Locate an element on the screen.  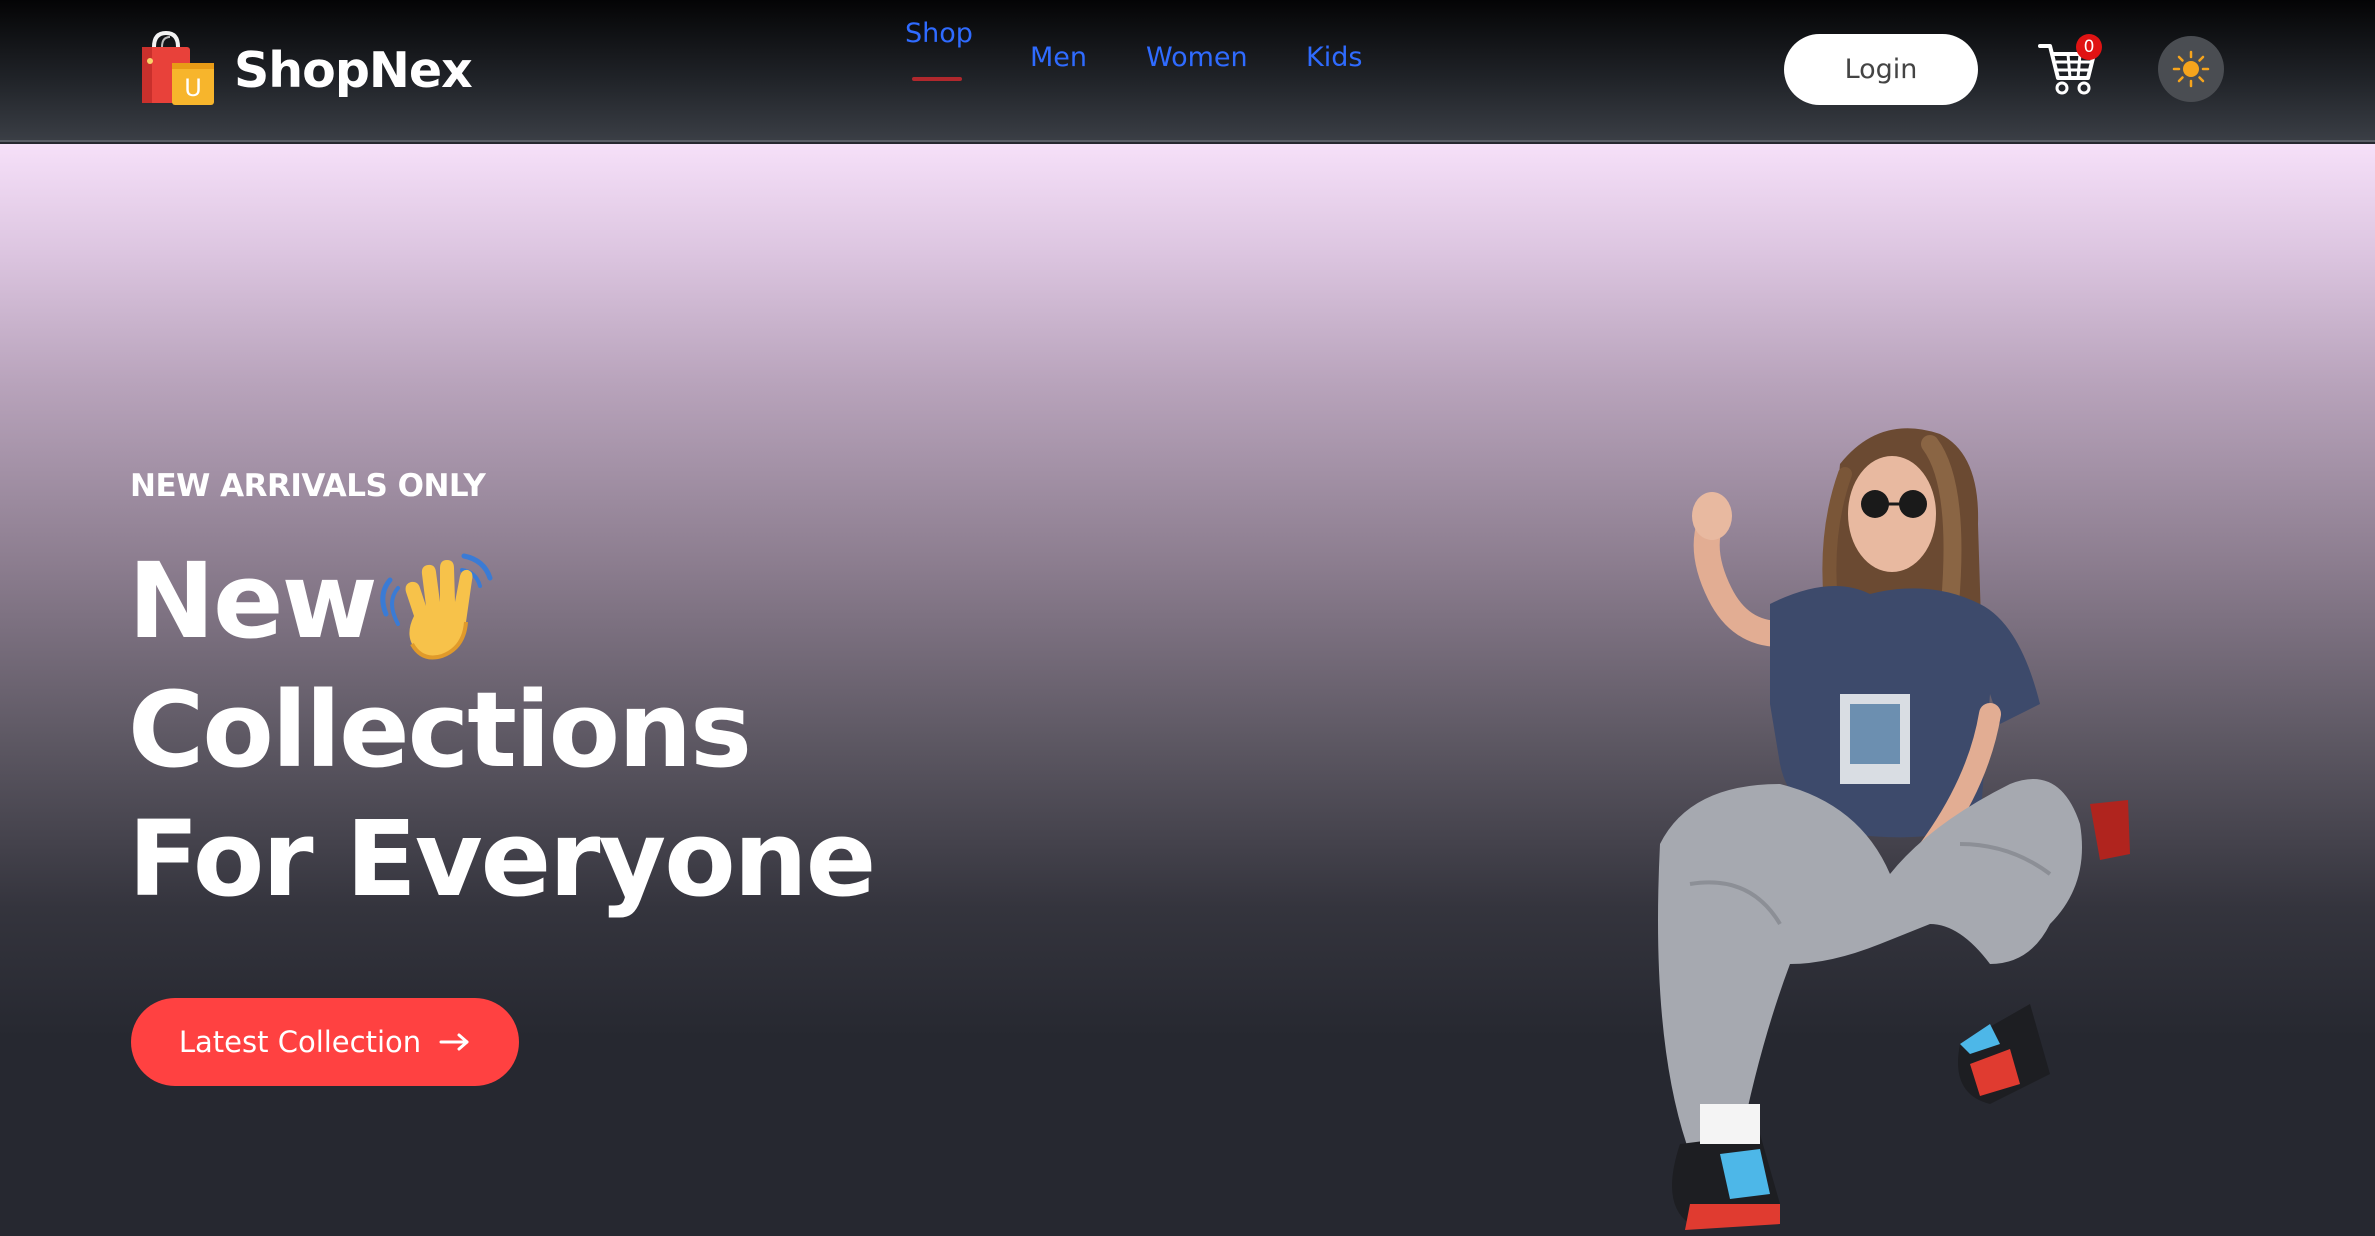
latest-collection-button: Latest Collection is located at coordinates (325, 1042).